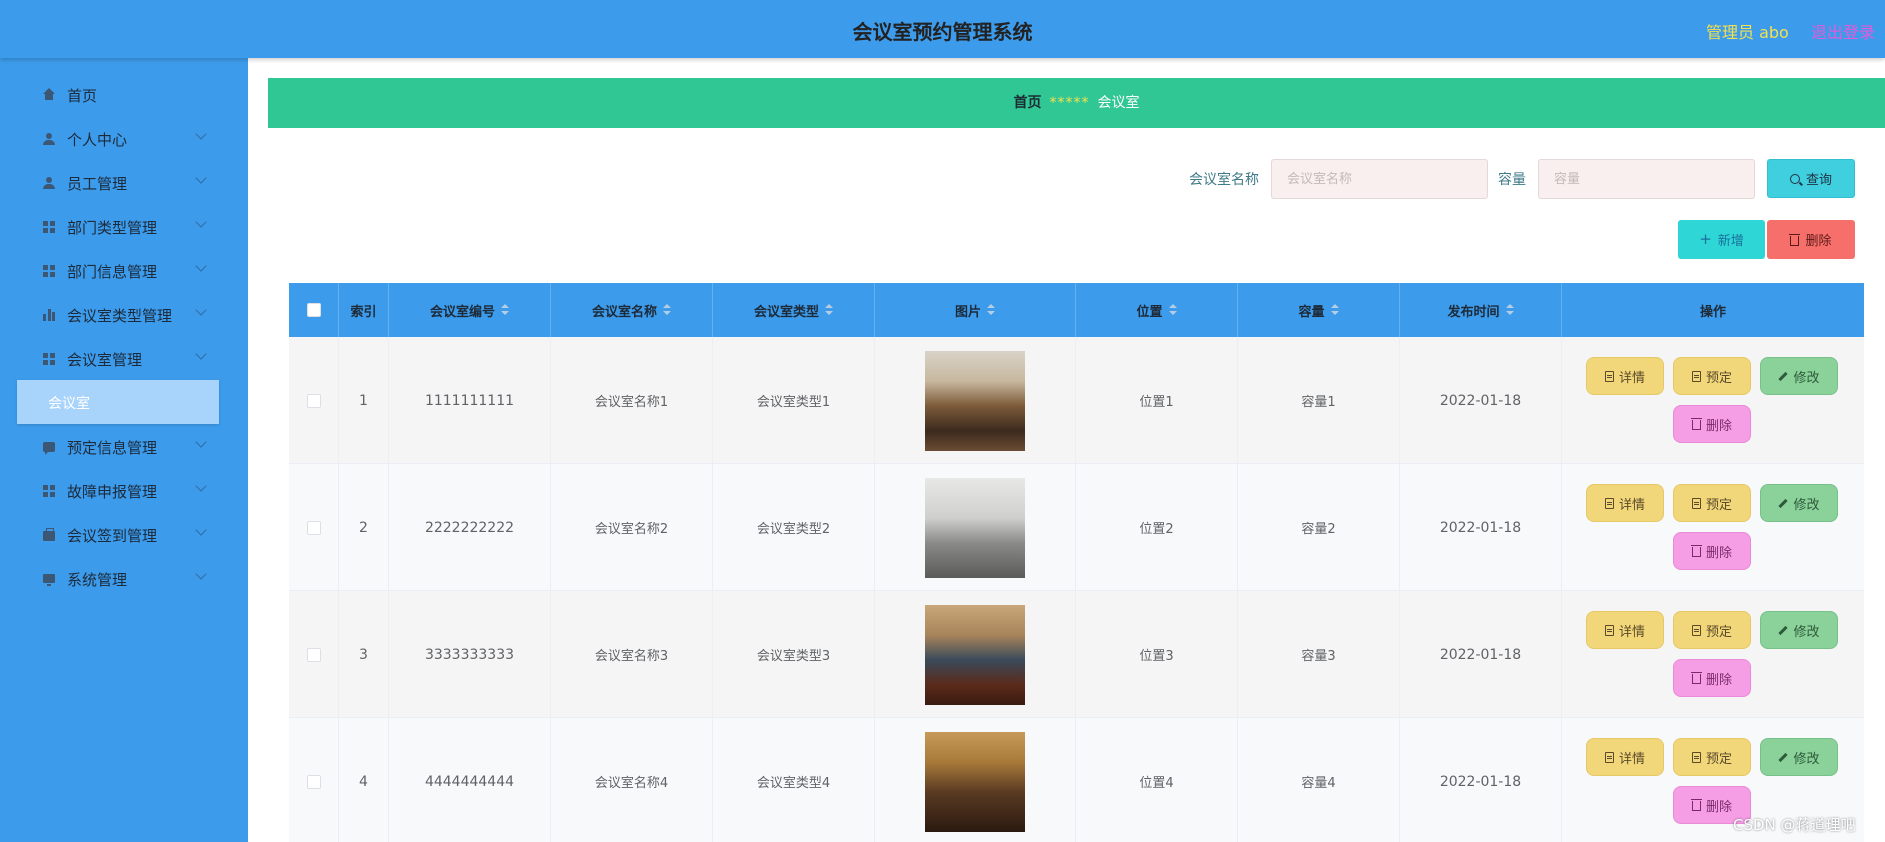 The image size is (1885, 842). Describe the element at coordinates (1794, 178) in the screenshot. I see `search-icon` at that location.